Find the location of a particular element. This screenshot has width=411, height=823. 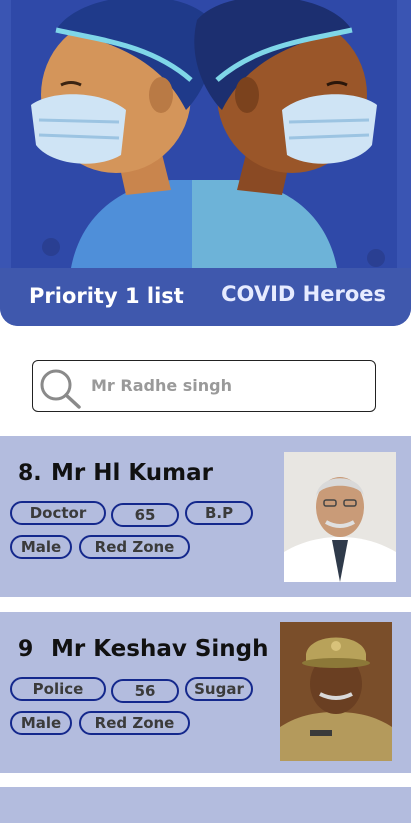

tag-profession: Police is located at coordinates (58, 689).